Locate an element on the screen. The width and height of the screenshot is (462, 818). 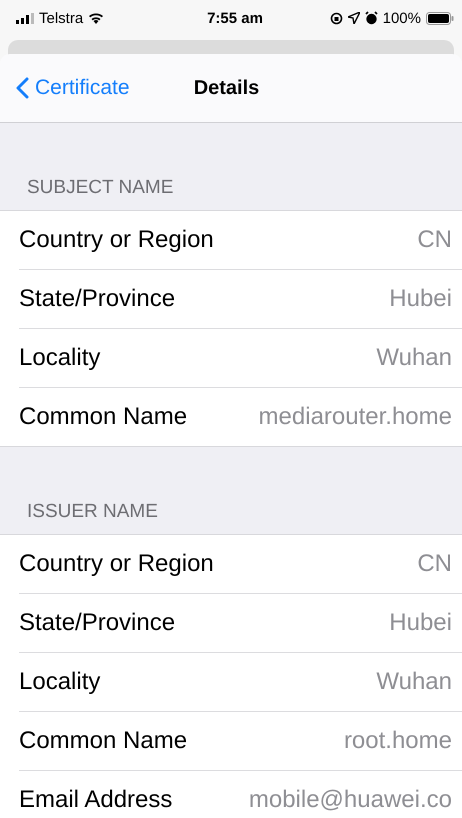
signal-icon is located at coordinates (25, 18).